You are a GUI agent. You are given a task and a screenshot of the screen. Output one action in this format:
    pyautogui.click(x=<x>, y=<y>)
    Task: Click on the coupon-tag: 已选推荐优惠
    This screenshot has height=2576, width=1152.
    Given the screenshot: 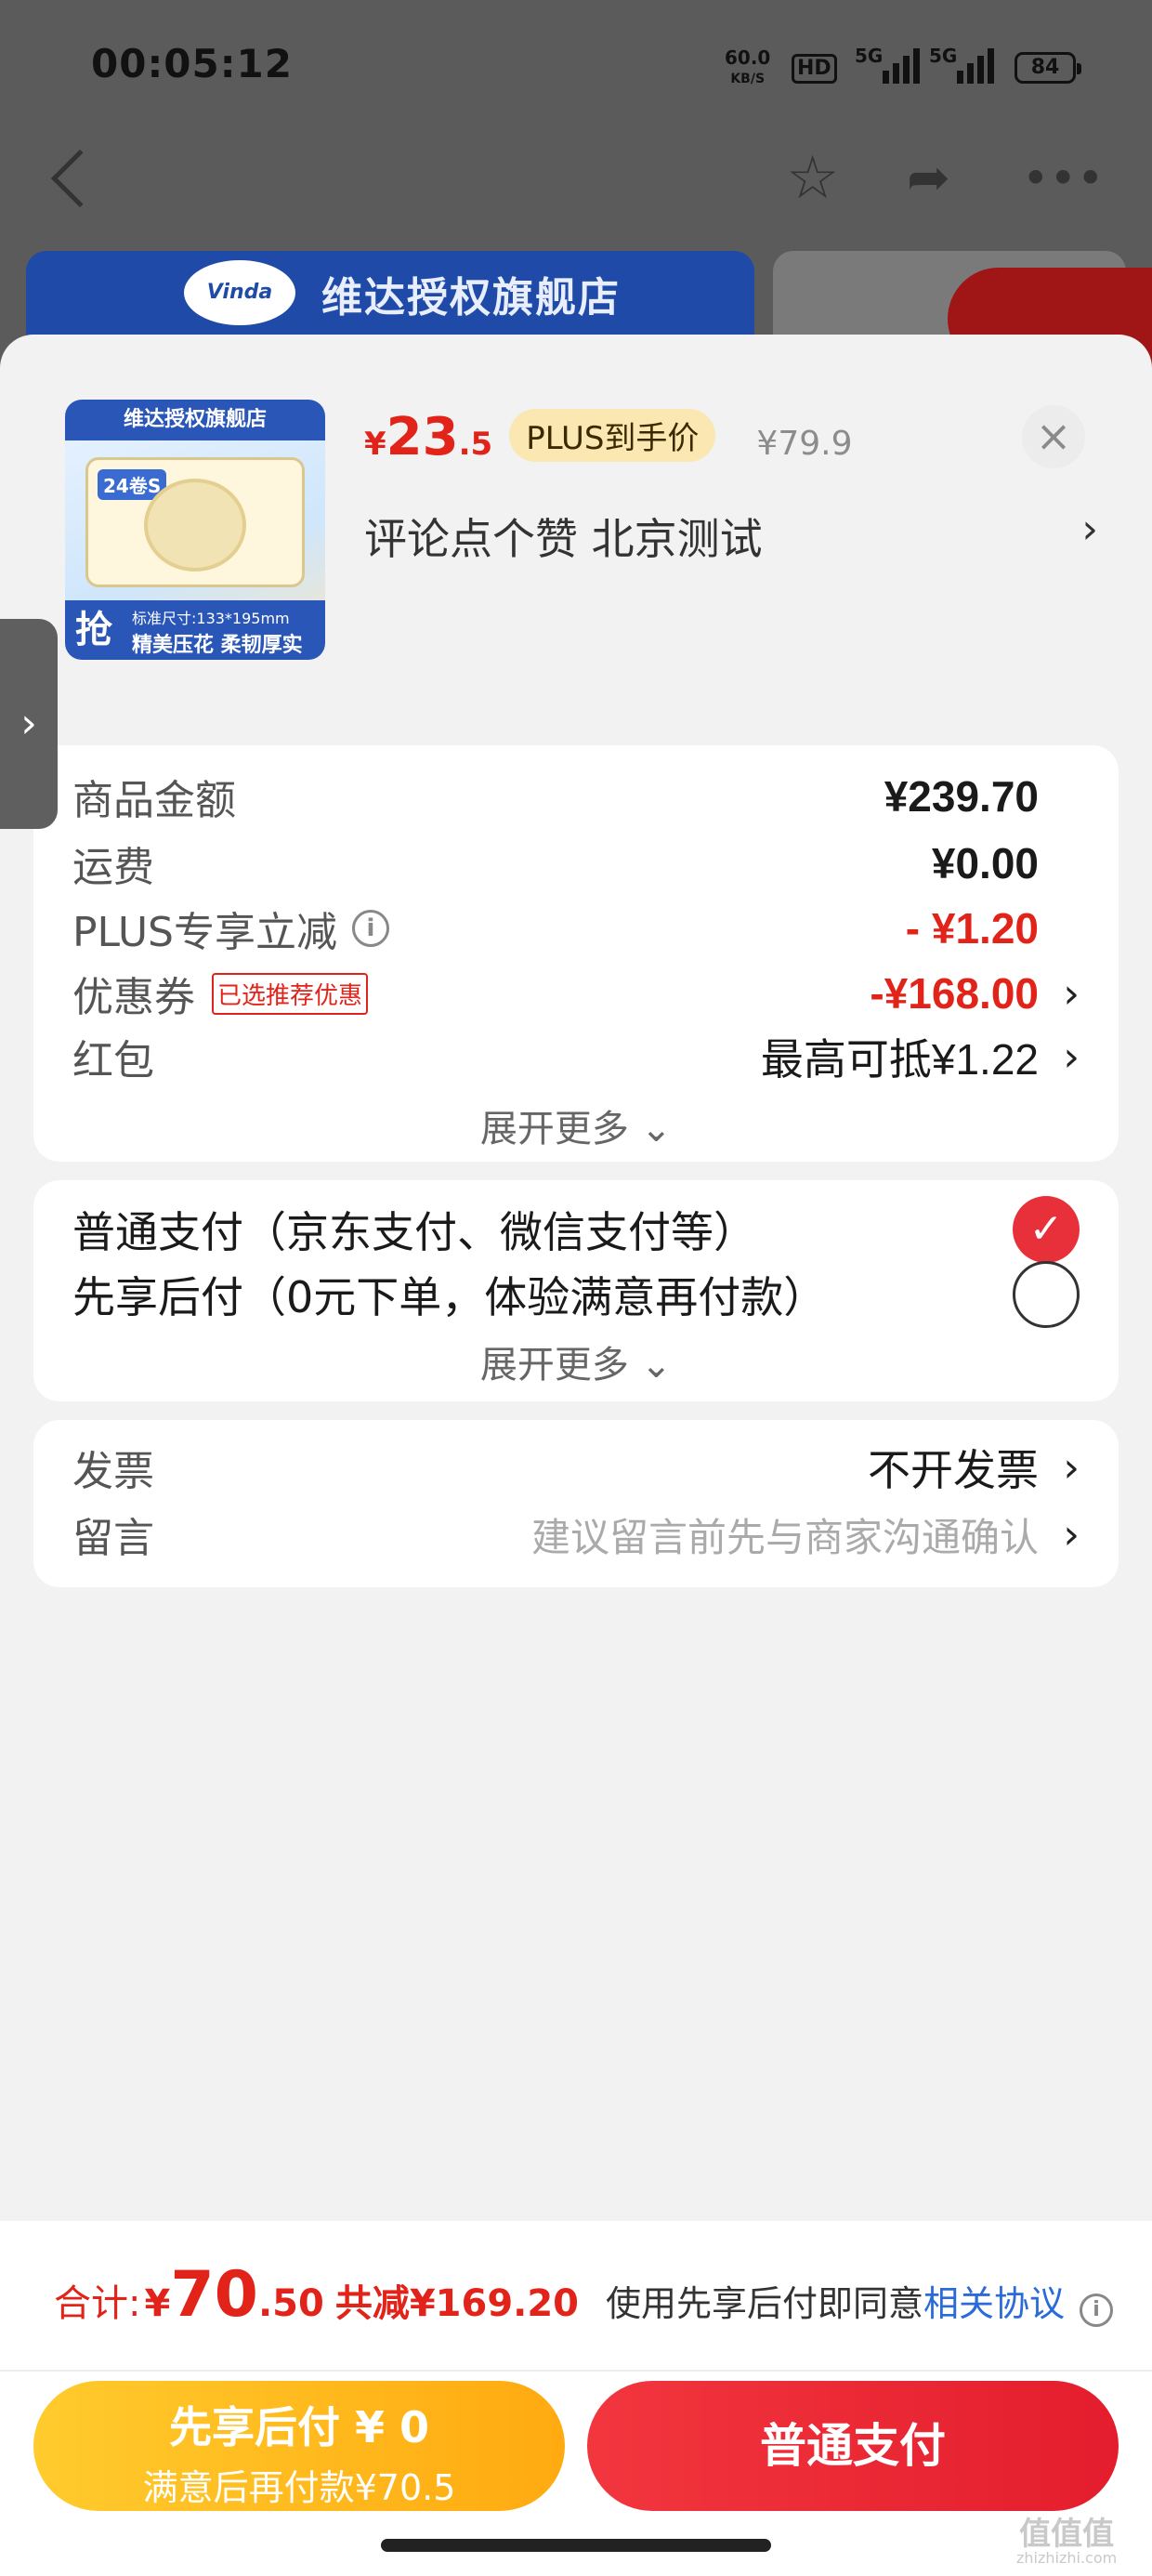 What is the action you would take?
    pyautogui.click(x=290, y=993)
    